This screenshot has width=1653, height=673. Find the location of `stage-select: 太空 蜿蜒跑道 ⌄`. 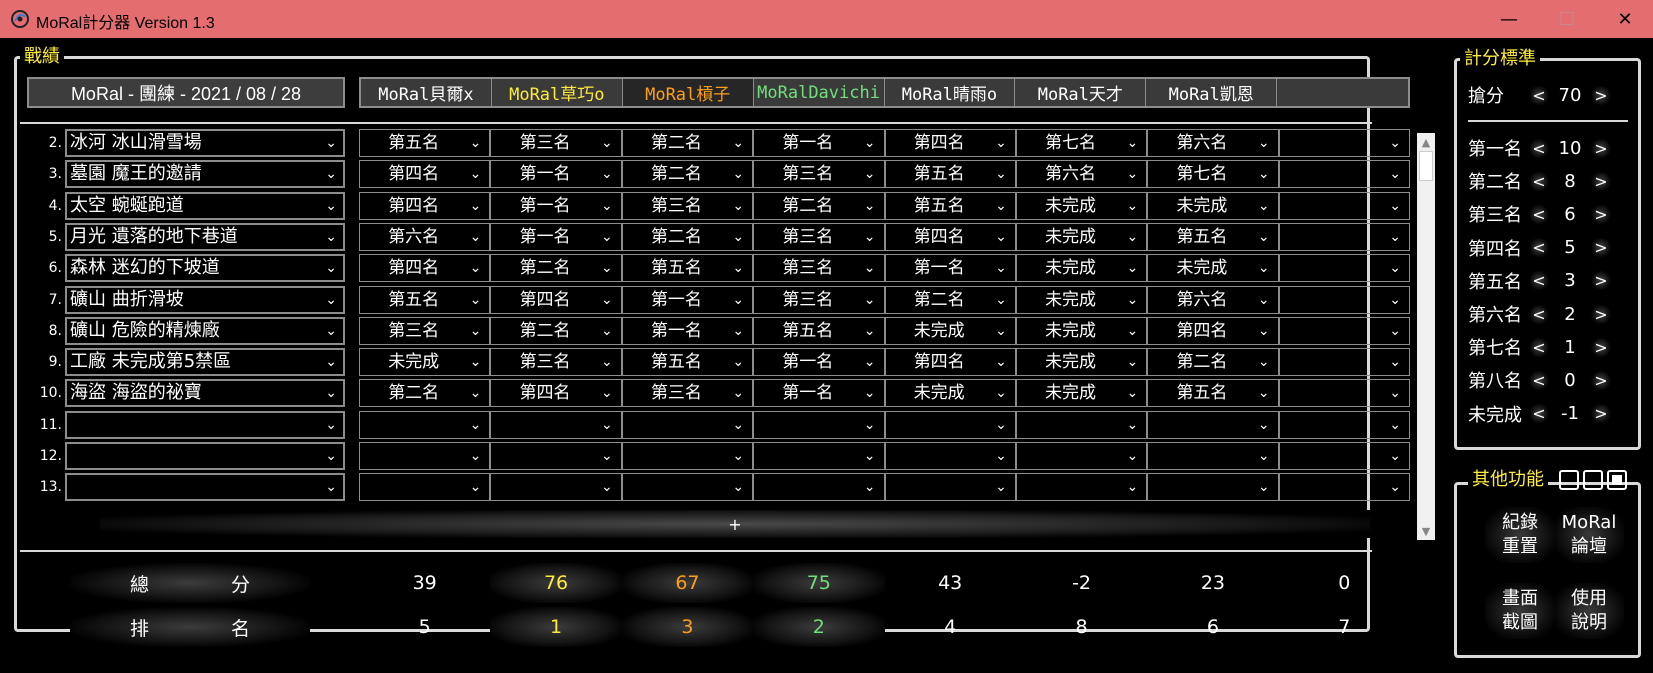

stage-select: 太空 蜿蜒跑道 ⌄ is located at coordinates (205, 205).